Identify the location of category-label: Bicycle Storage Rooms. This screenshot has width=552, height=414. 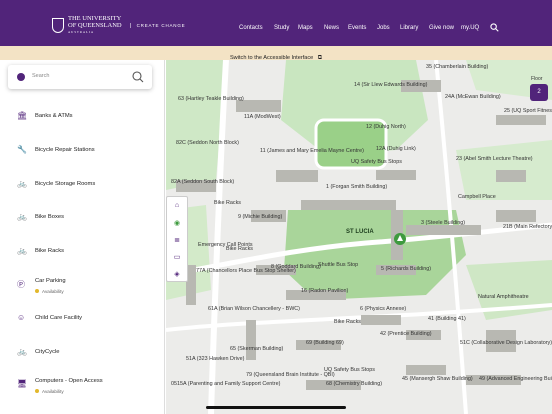
(65, 184).